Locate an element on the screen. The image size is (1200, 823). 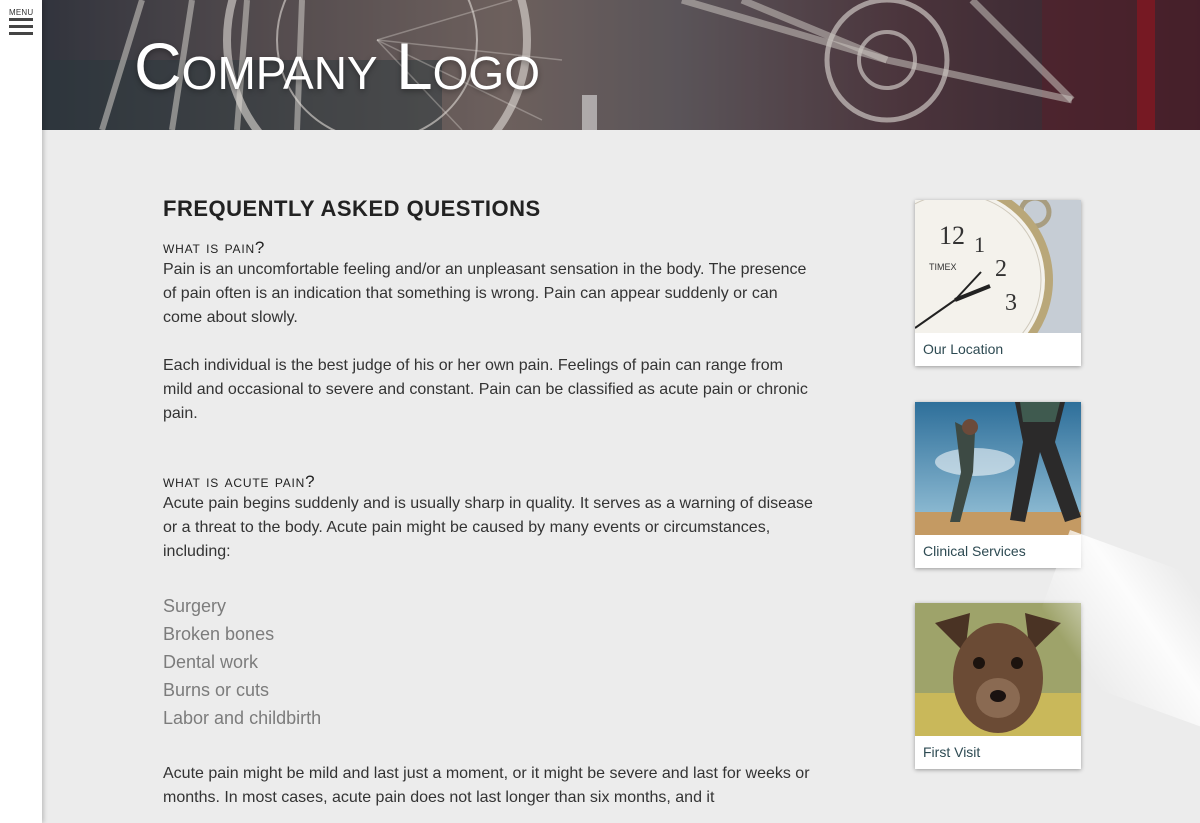
question-heading: WHAT IS PAIN? is located at coordinates (214, 247).